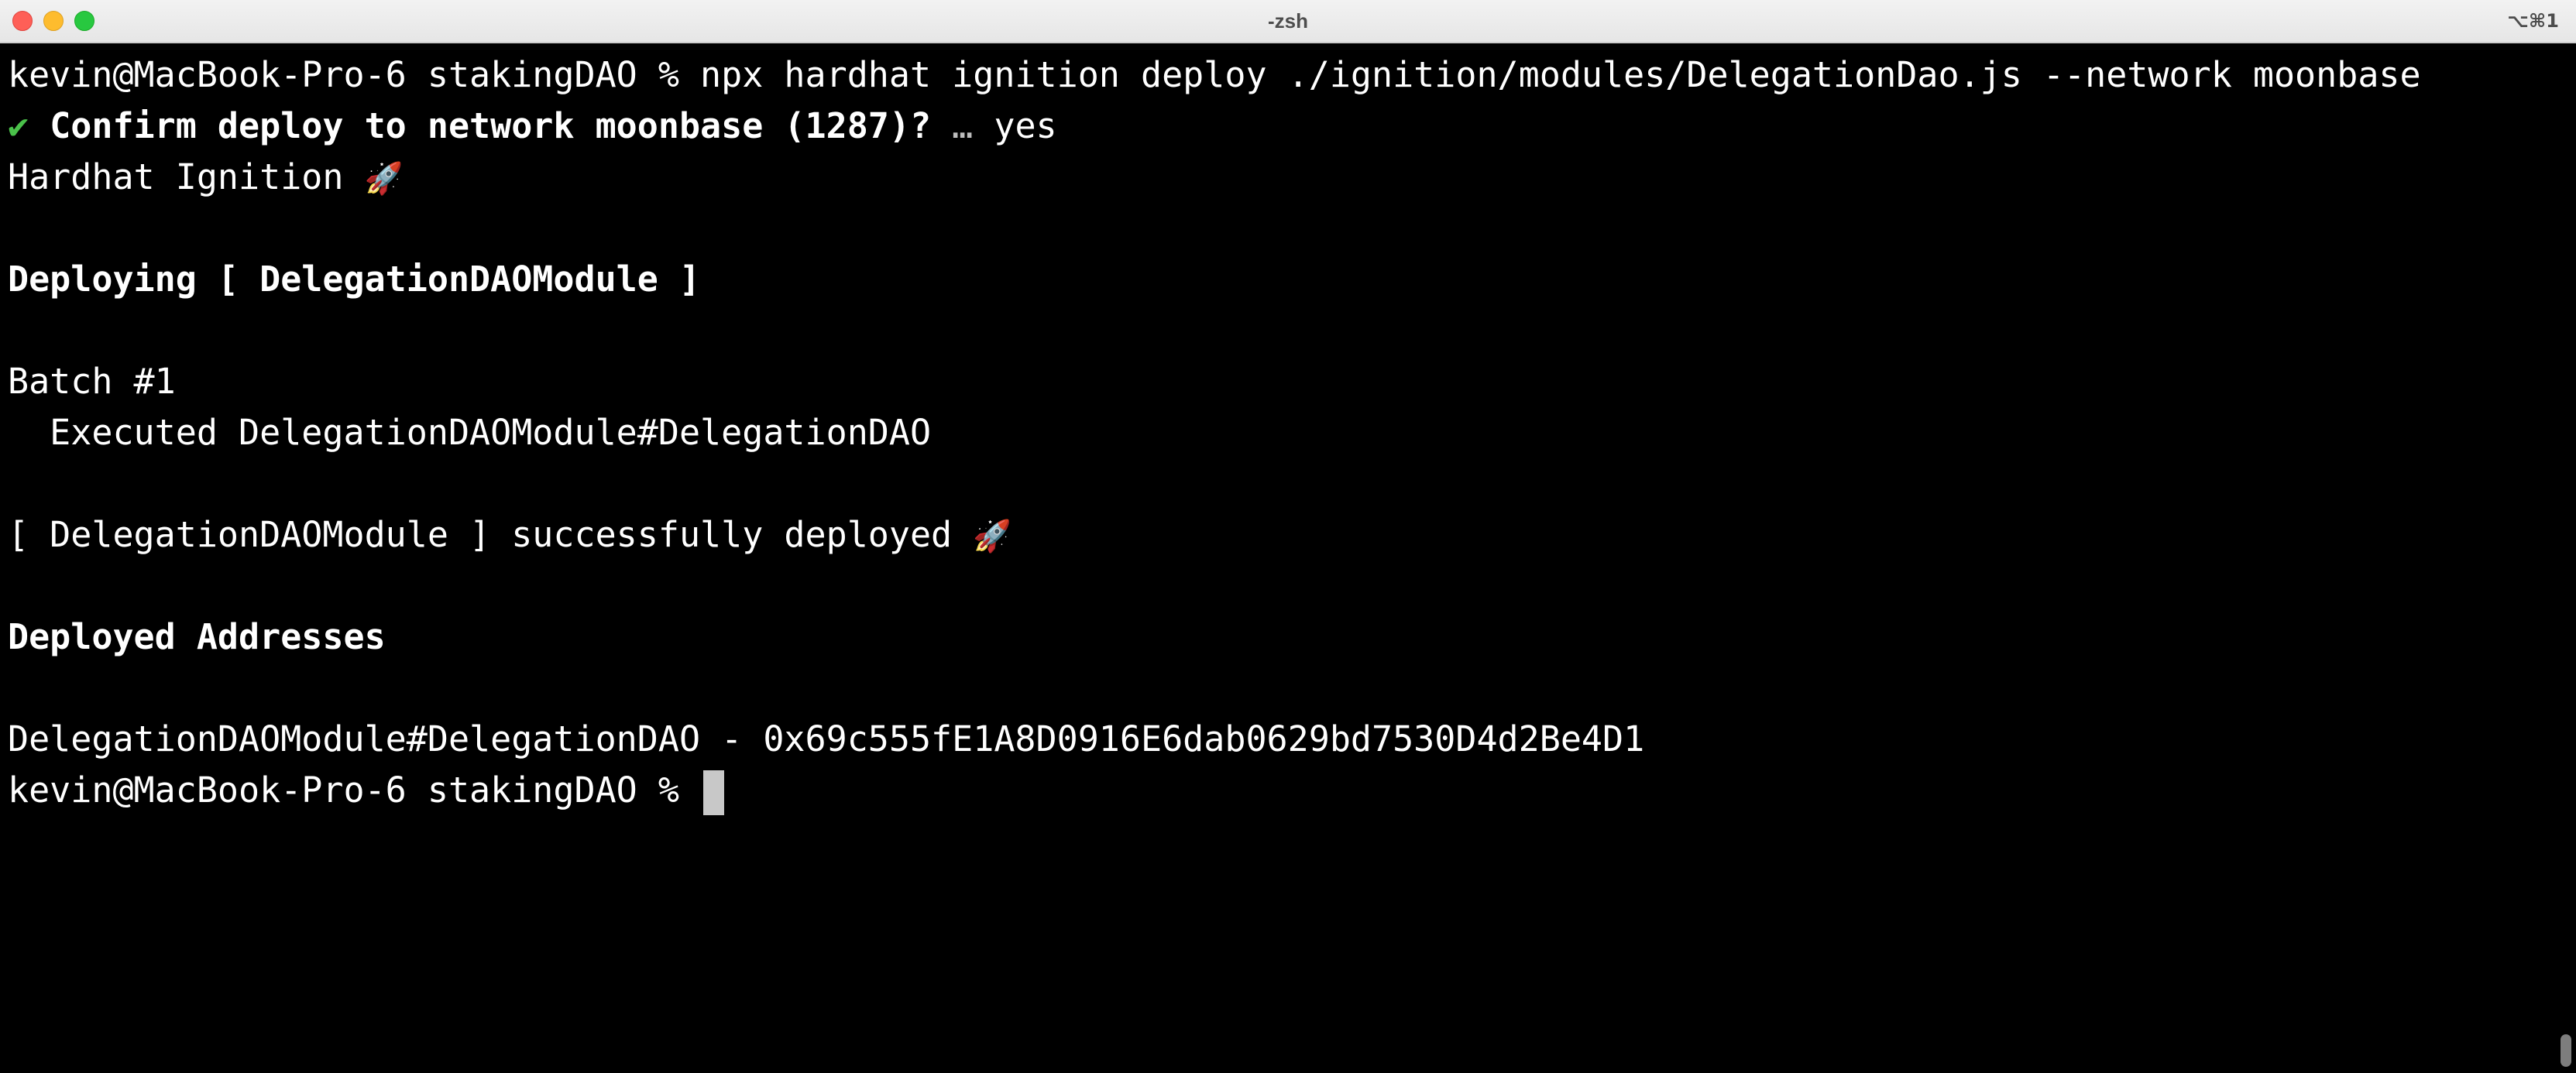 This screenshot has width=2576, height=1073. Describe the element at coordinates (2566, 1050) in the screenshot. I see `scrollbar` at that location.